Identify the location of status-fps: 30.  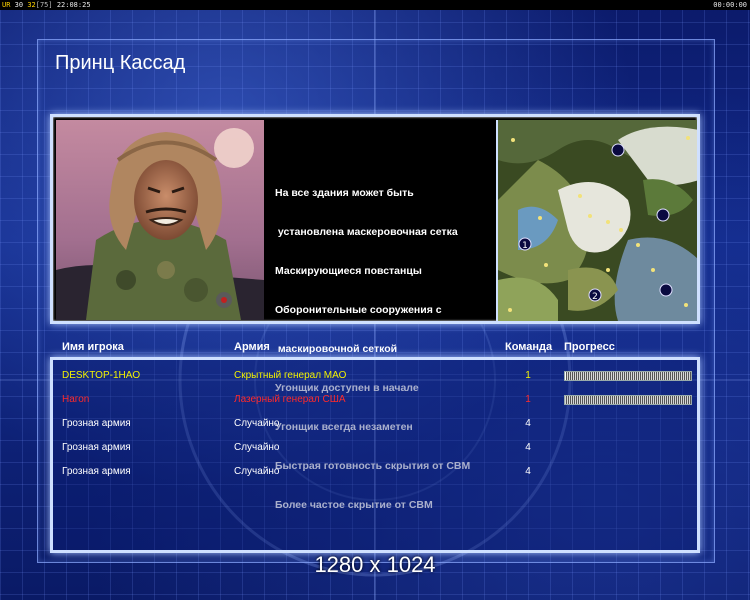
(19, 5).